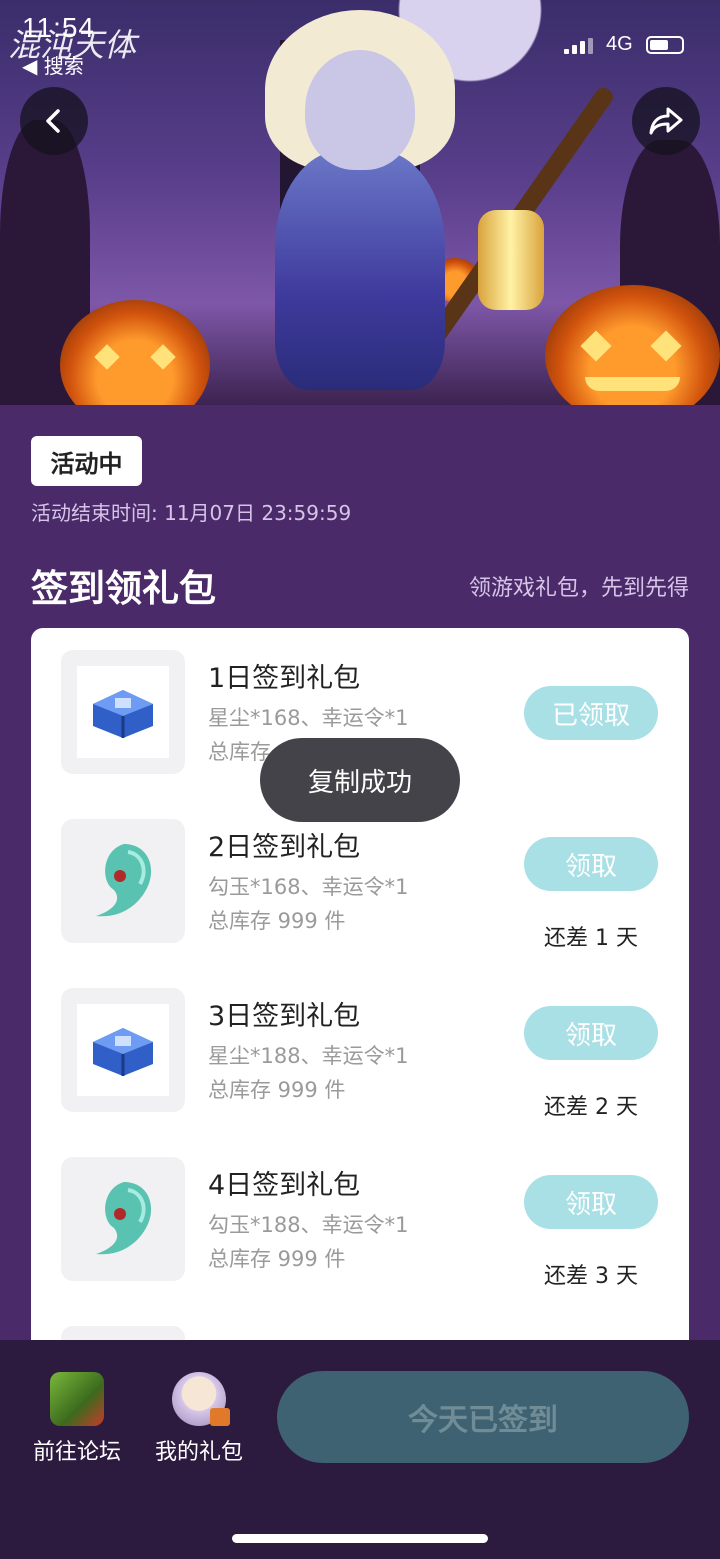  What do you see at coordinates (308, 1225) in the screenshot?
I see `gift-contents: 勾玉*188、幸运令*1` at bounding box center [308, 1225].